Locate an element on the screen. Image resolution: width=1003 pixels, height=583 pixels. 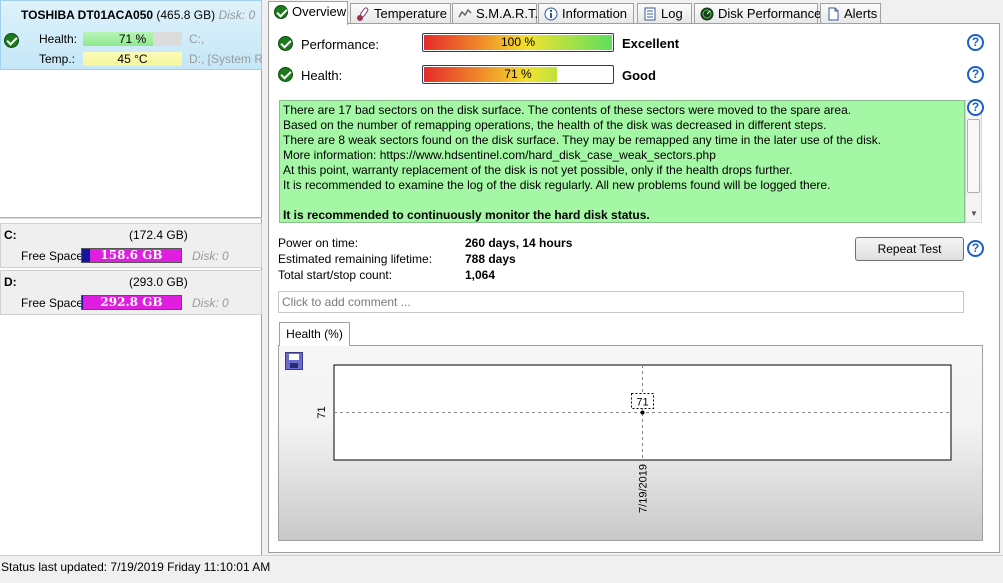
tab-log: Log is located at coordinates (664, 13).